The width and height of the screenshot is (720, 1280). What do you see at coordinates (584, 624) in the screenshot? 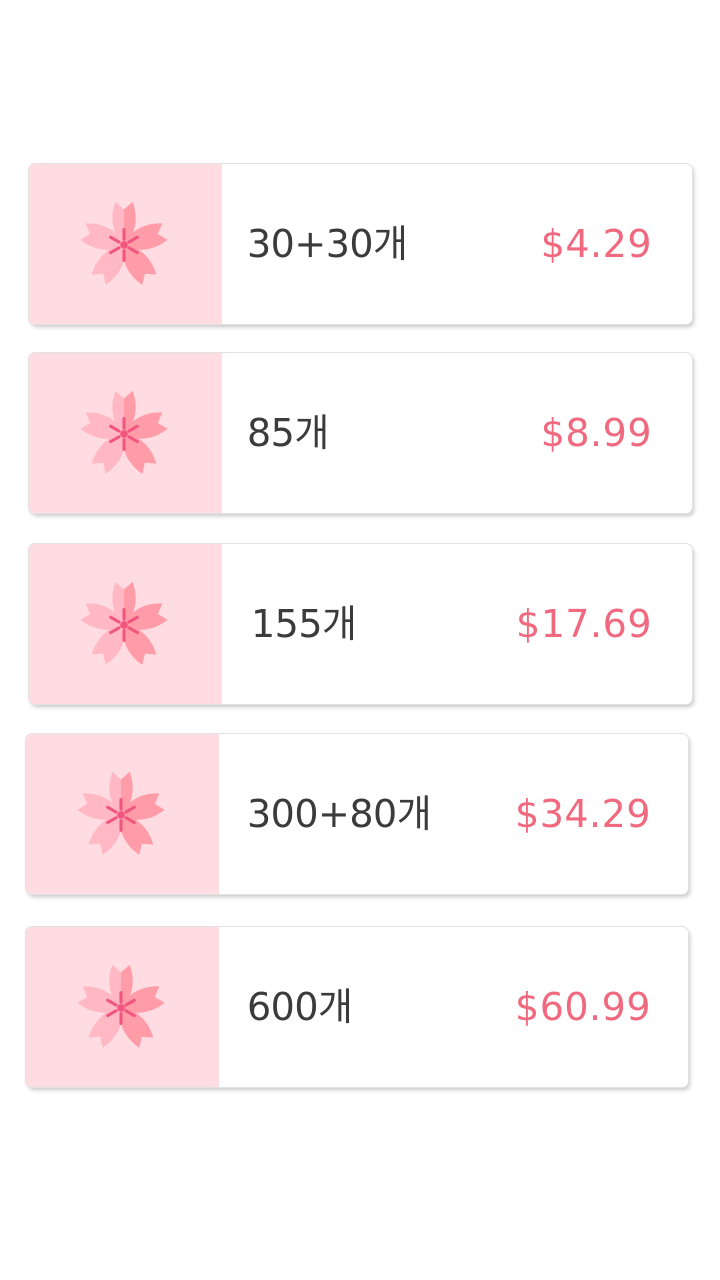
I see `package-price: $17.69` at bounding box center [584, 624].